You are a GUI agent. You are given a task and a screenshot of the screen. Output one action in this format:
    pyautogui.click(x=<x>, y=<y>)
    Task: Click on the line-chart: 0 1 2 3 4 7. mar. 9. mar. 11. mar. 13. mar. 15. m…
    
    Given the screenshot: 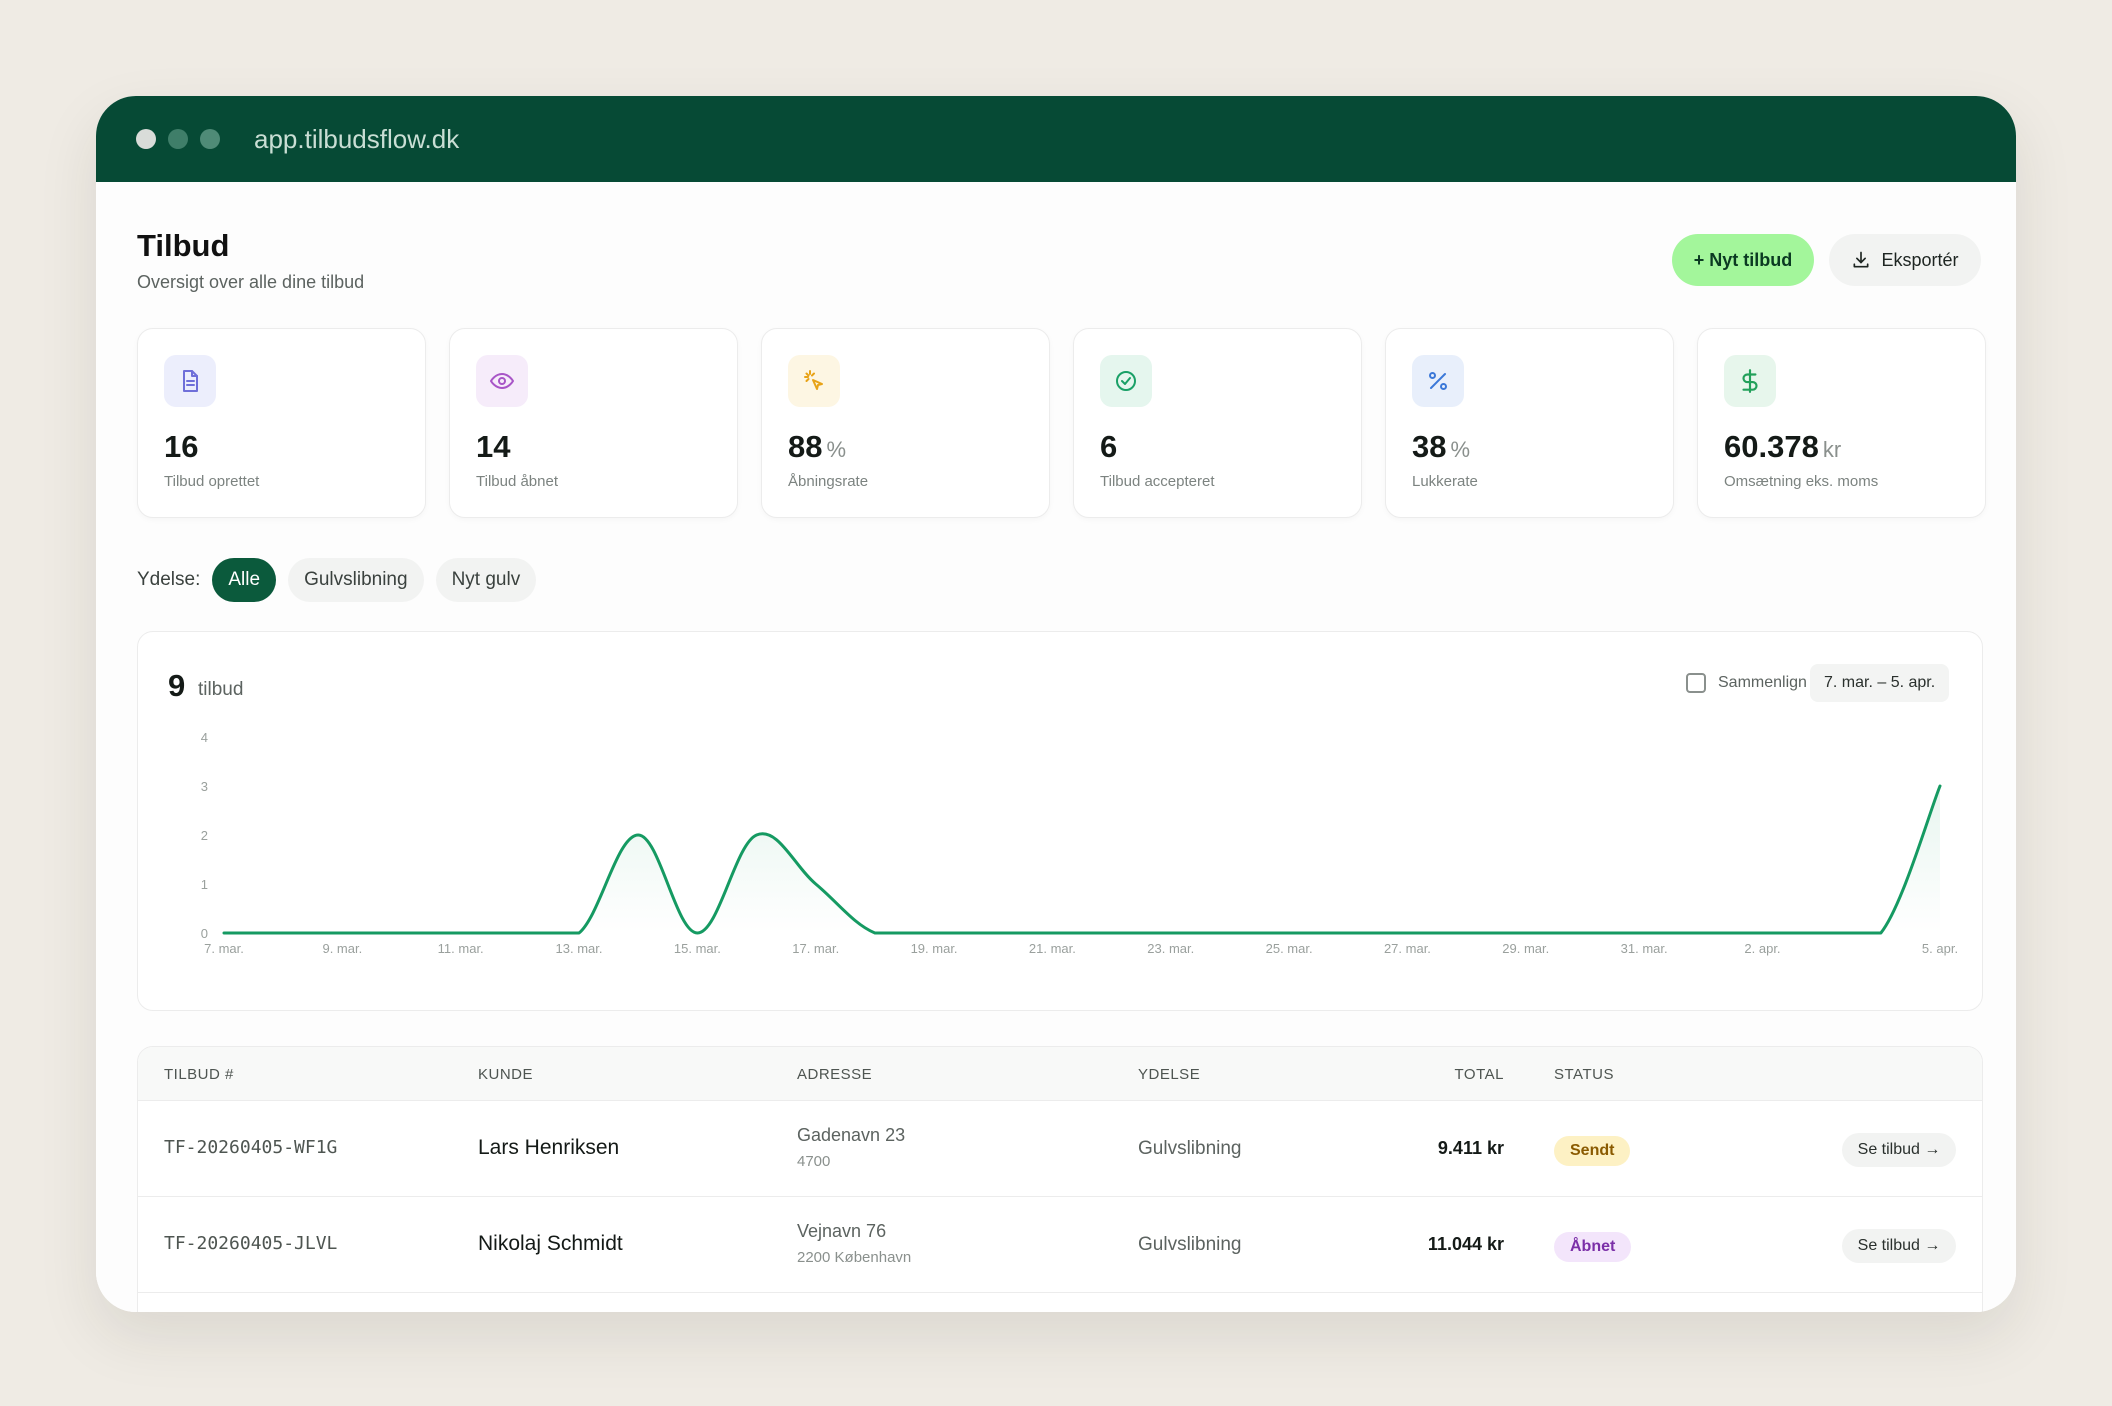 What is the action you would take?
    pyautogui.click(x=1079, y=843)
    